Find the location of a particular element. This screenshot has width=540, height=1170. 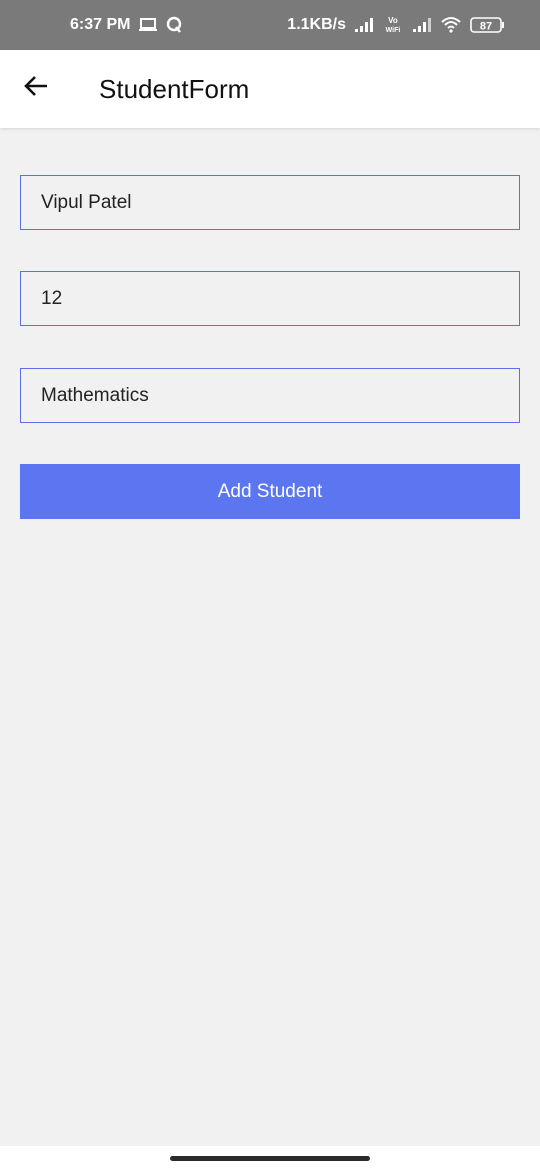

status-left: 6:37 PM is located at coordinates (126, 25).